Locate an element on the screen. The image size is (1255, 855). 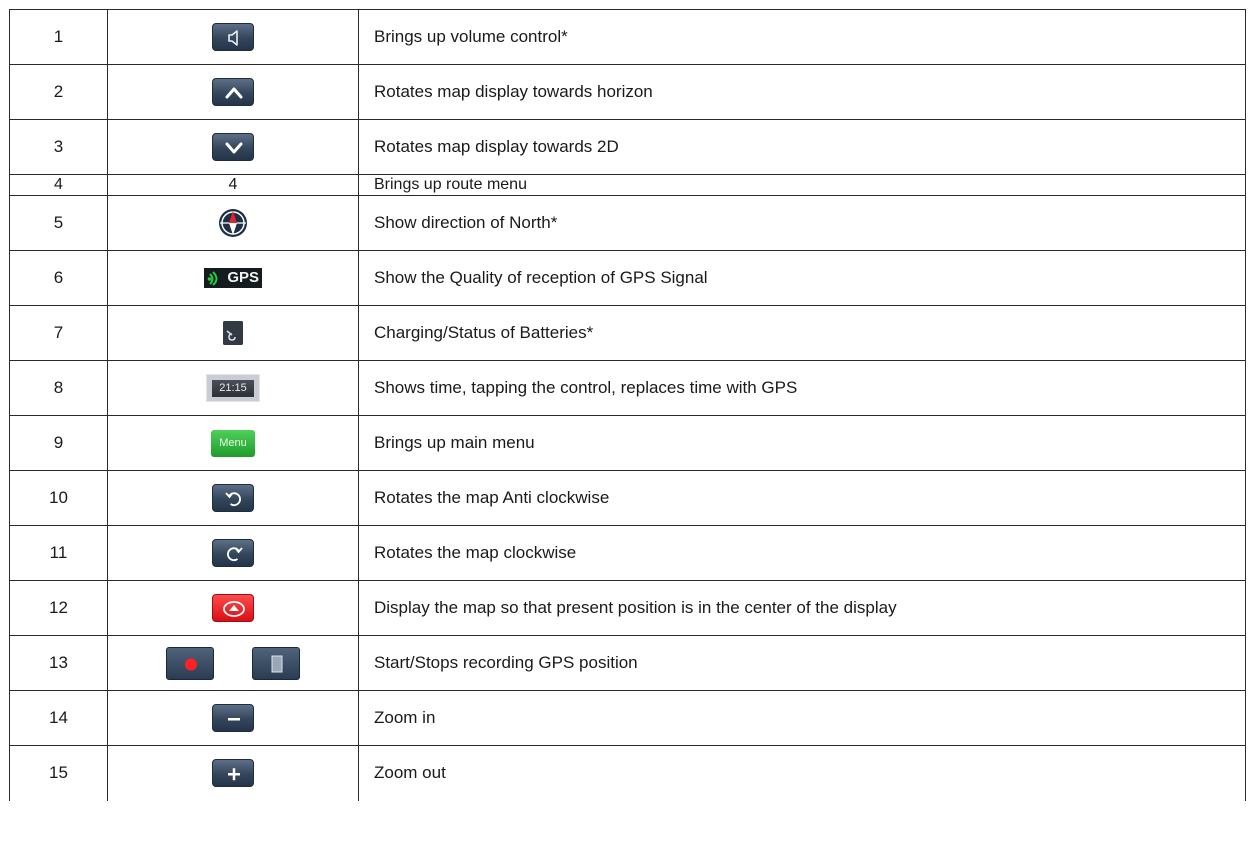
table-row: 9 Menu Brings up main menu is located at coordinates (627, 443).